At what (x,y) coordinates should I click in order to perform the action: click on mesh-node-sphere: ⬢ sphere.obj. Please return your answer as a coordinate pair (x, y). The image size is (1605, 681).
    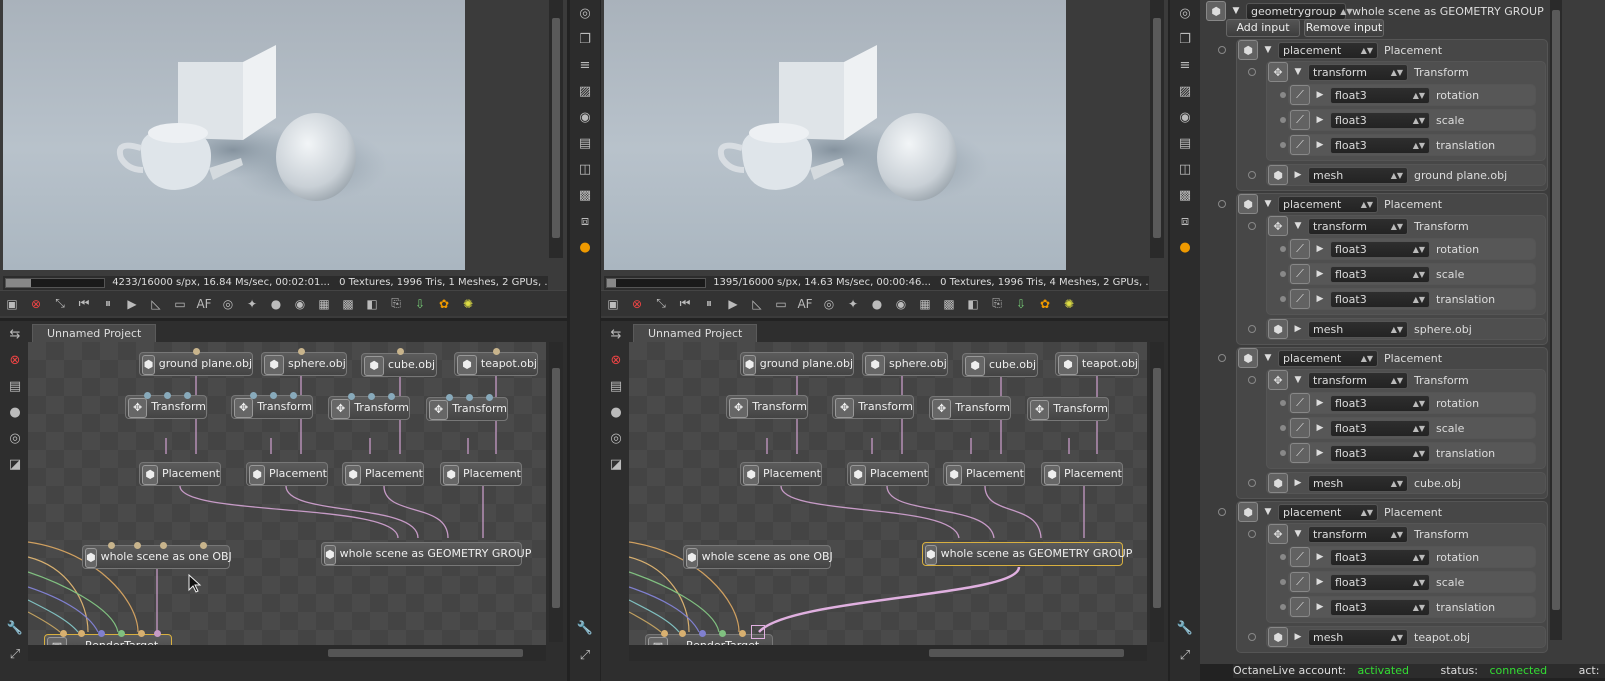
    Looking at the image, I should click on (304, 364).